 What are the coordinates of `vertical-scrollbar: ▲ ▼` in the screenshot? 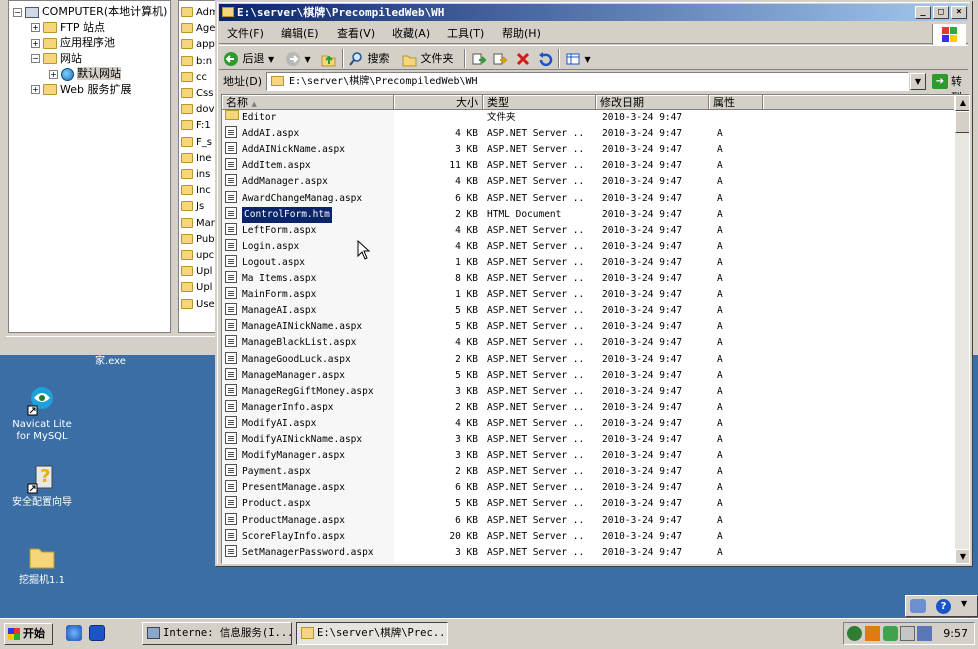 It's located at (962, 329).